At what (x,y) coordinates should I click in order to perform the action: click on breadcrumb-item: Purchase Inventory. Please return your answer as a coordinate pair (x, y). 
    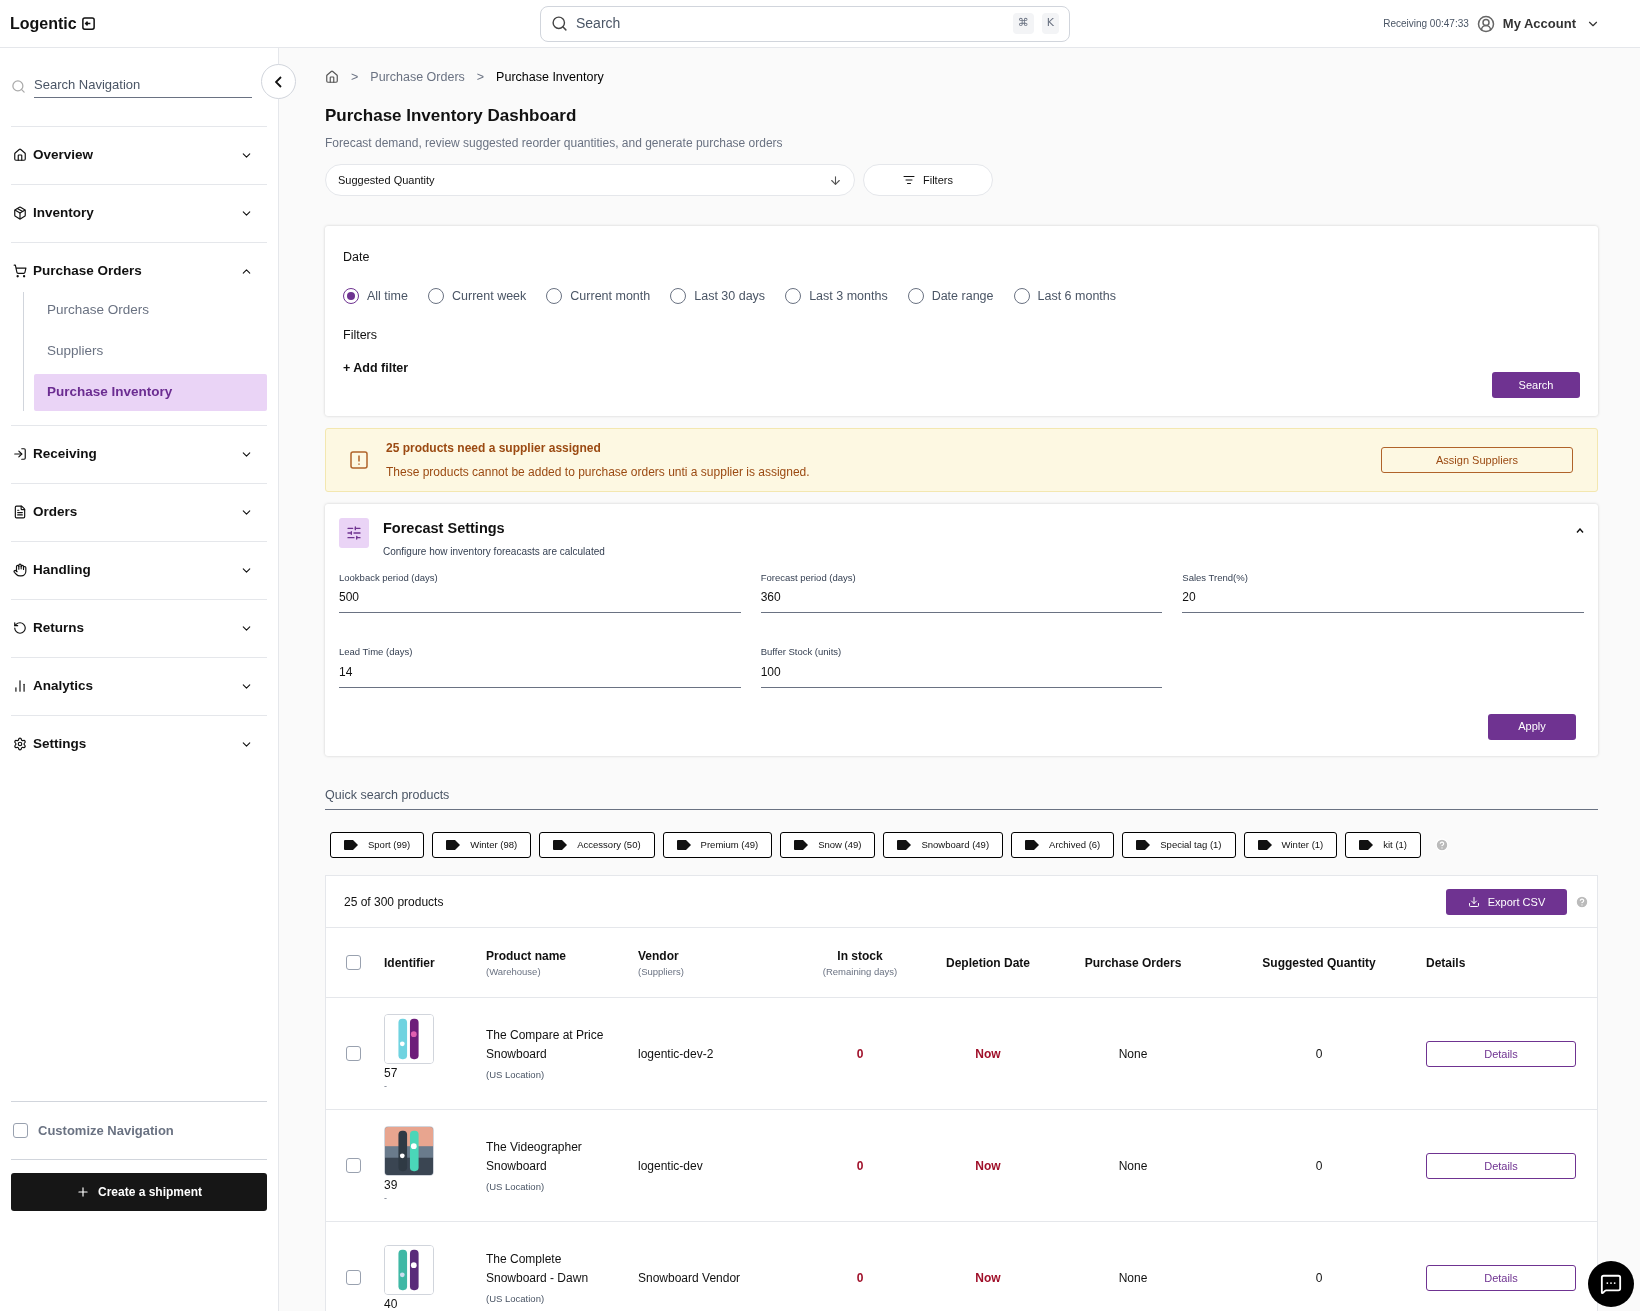
    Looking at the image, I should click on (550, 77).